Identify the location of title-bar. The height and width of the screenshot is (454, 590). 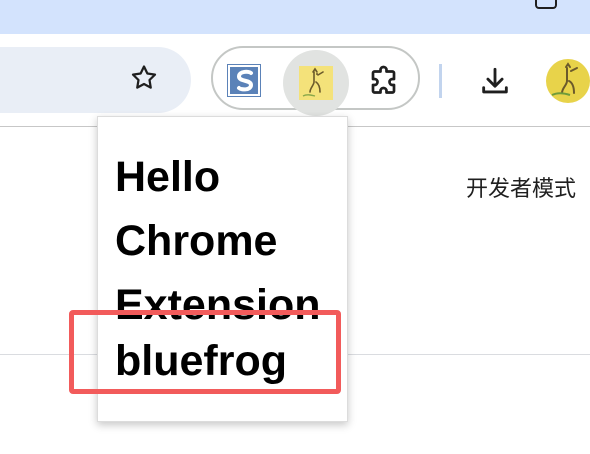
(295, 17).